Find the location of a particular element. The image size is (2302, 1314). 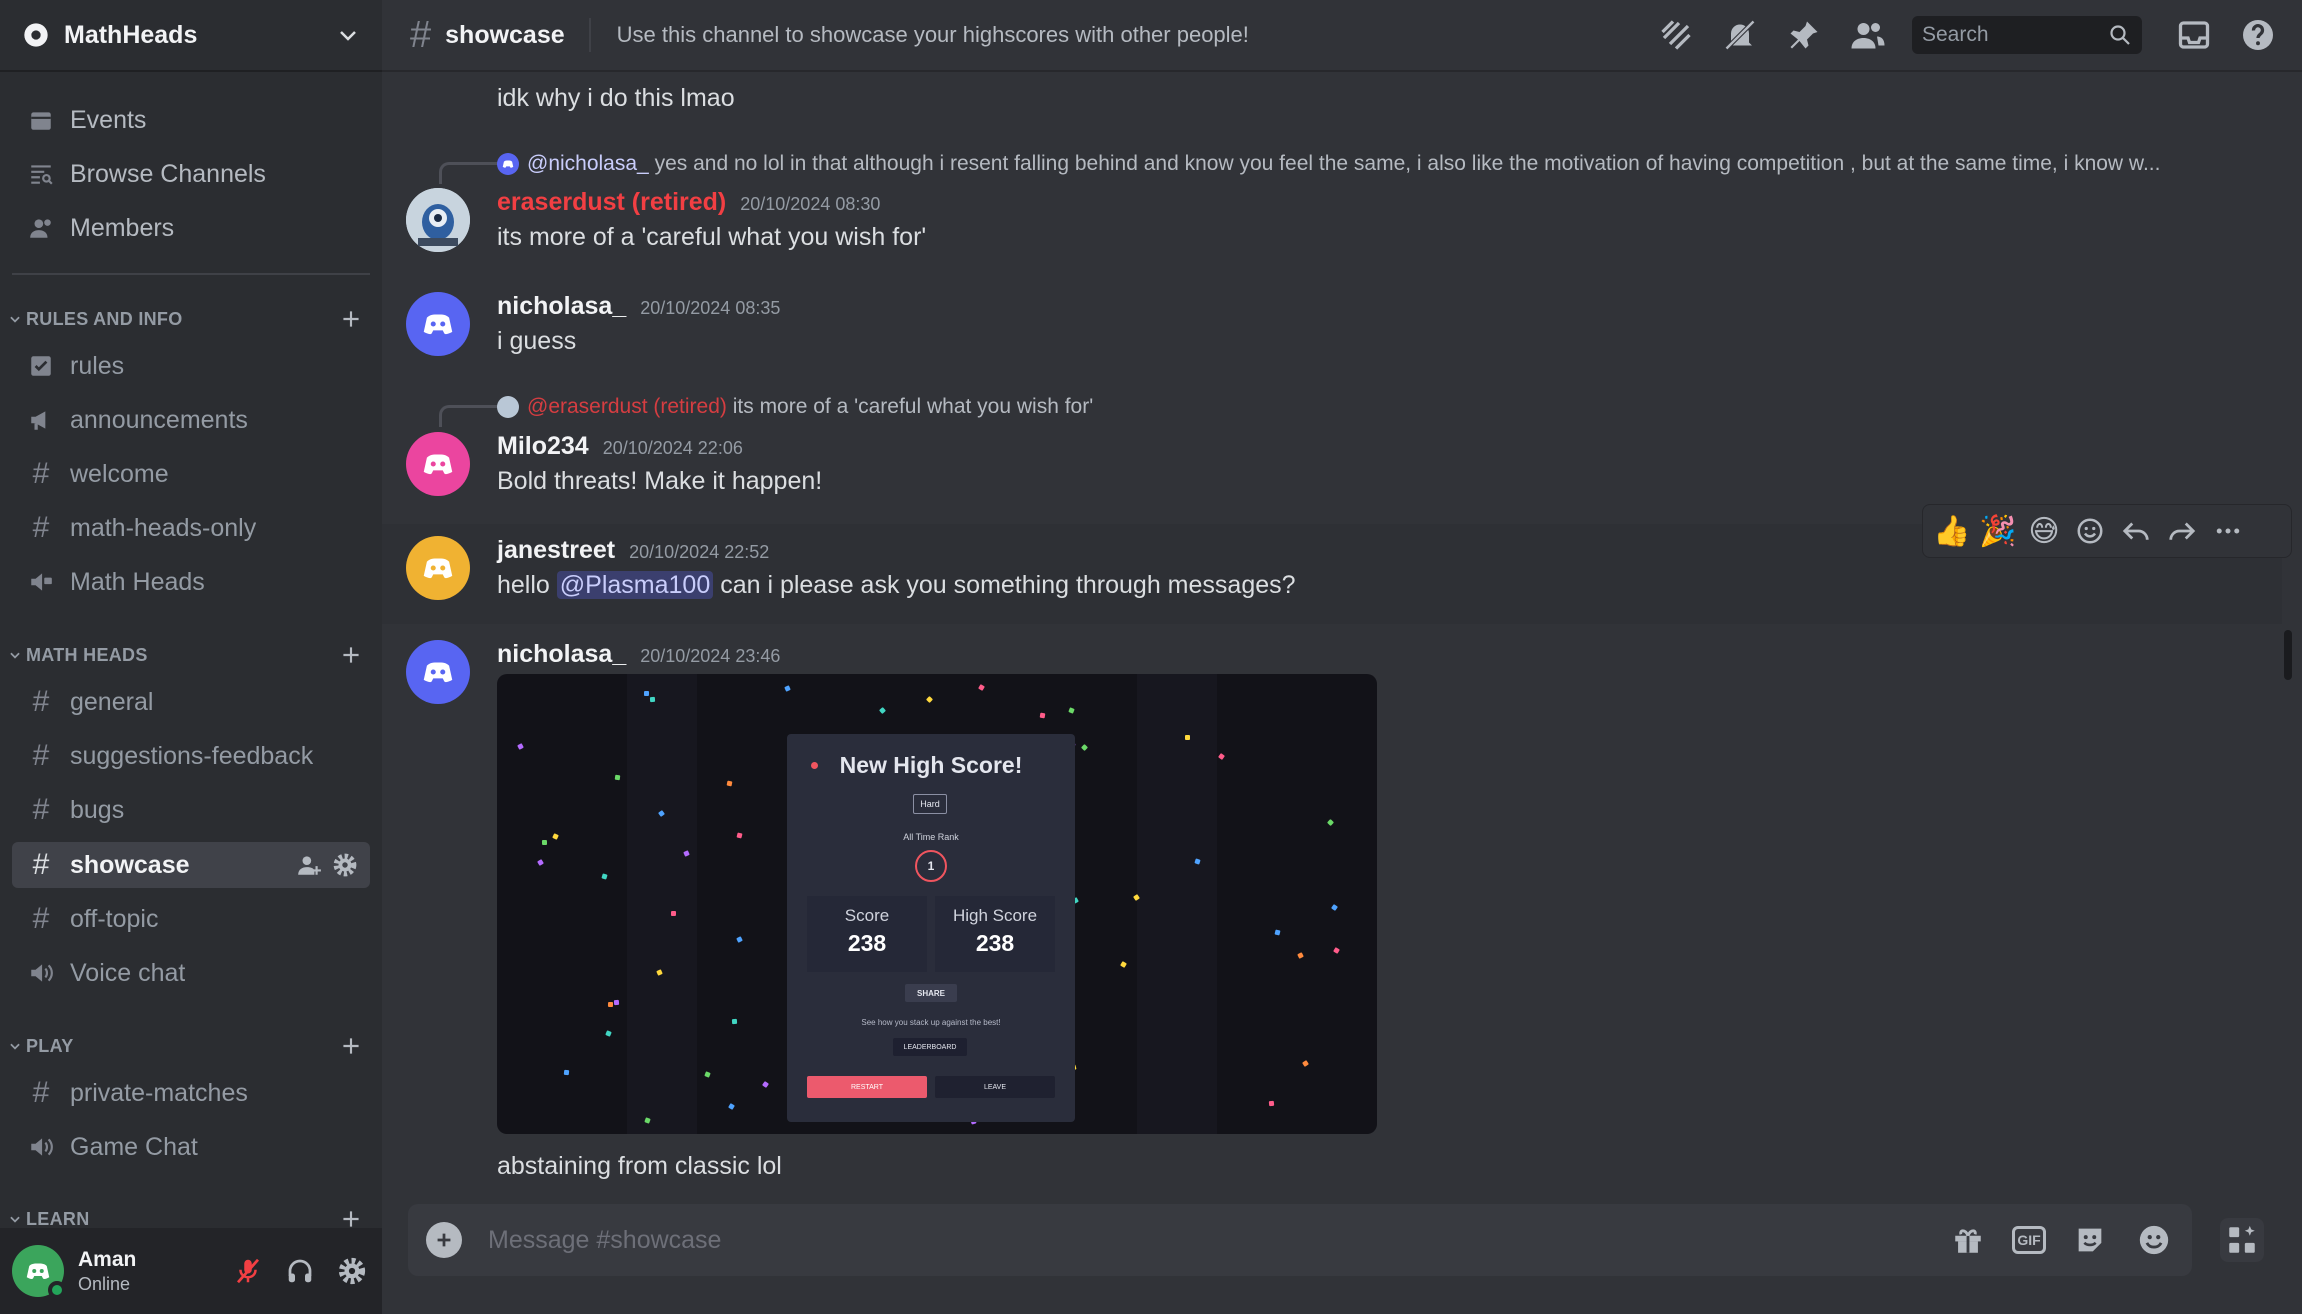

channel-math-heads-voice: Math Heads is located at coordinates (191, 582).